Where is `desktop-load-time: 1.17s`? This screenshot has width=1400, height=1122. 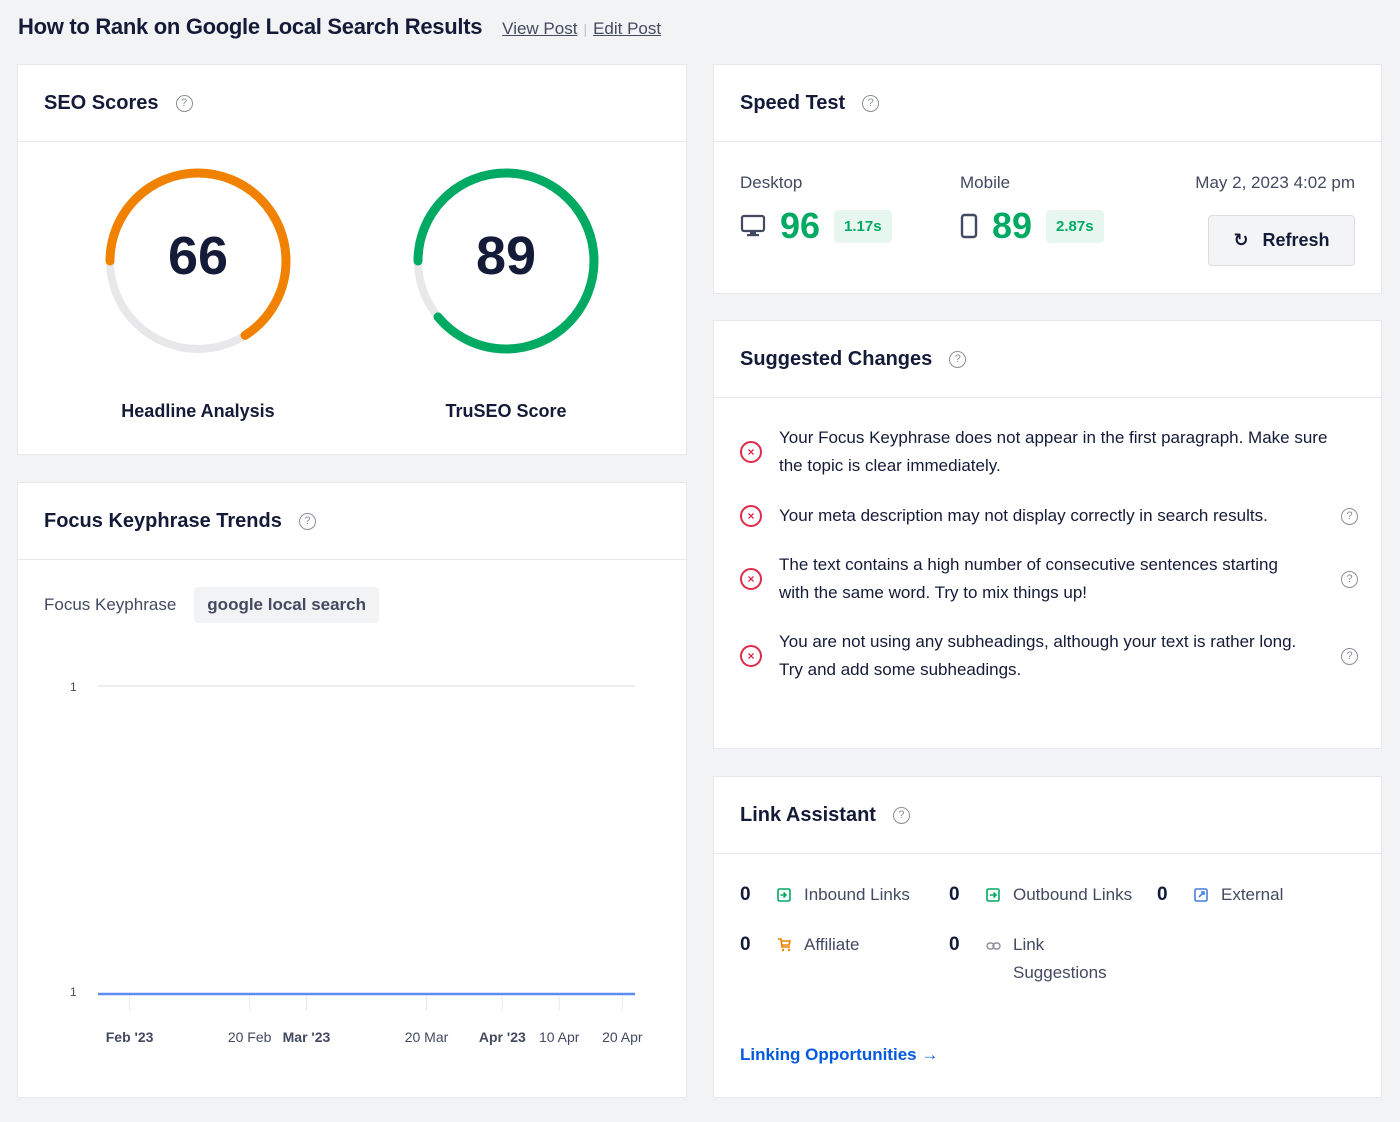
desktop-load-time: 1.17s is located at coordinates (863, 226).